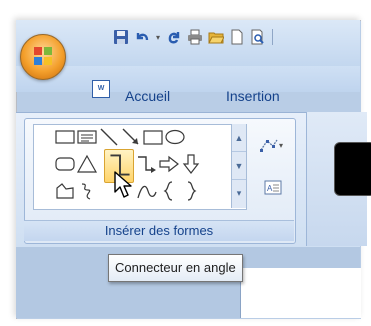 The width and height of the screenshot is (371, 326). What do you see at coordinates (272, 149) in the screenshot?
I see `edit-shape-icon: ▾` at bounding box center [272, 149].